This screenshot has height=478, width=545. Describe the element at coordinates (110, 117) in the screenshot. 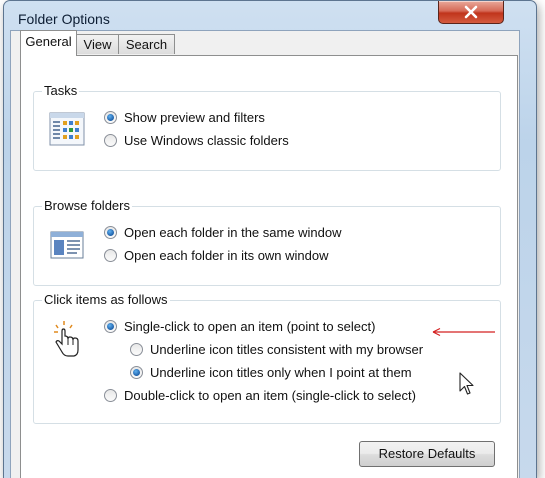

I see `show-preview-radio` at that location.